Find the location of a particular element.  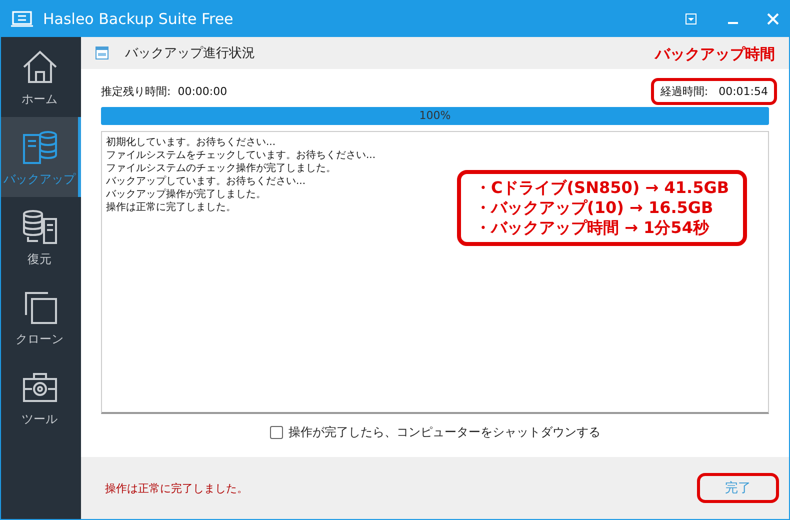

menu-dropdown-icon is located at coordinates (691, 19).